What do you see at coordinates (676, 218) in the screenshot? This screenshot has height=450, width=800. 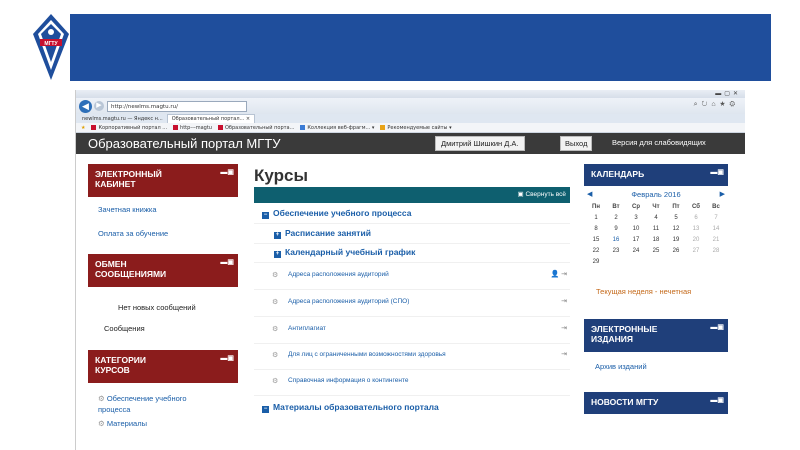 I see `calendar-day: 5` at bounding box center [676, 218].